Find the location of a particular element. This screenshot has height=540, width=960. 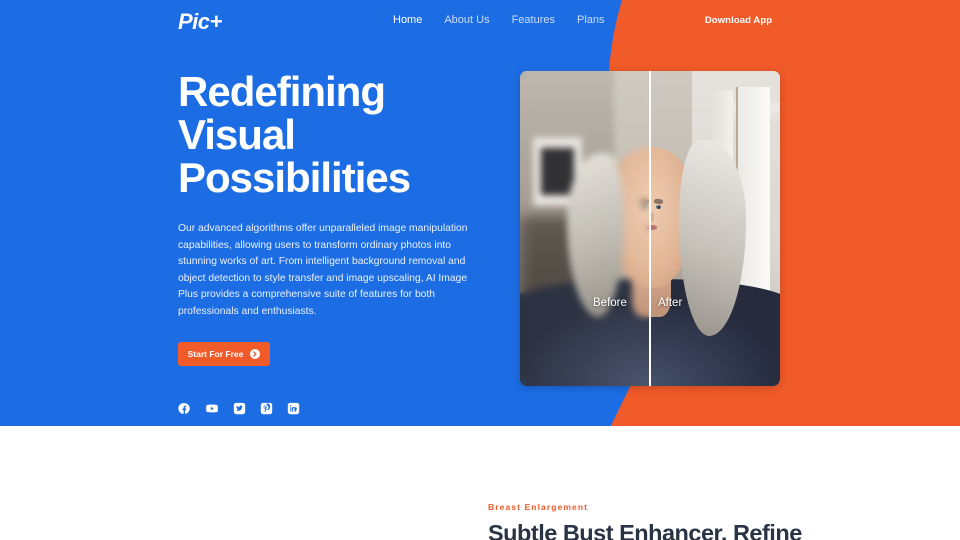

comparison-slider-divider is located at coordinates (650, 228).